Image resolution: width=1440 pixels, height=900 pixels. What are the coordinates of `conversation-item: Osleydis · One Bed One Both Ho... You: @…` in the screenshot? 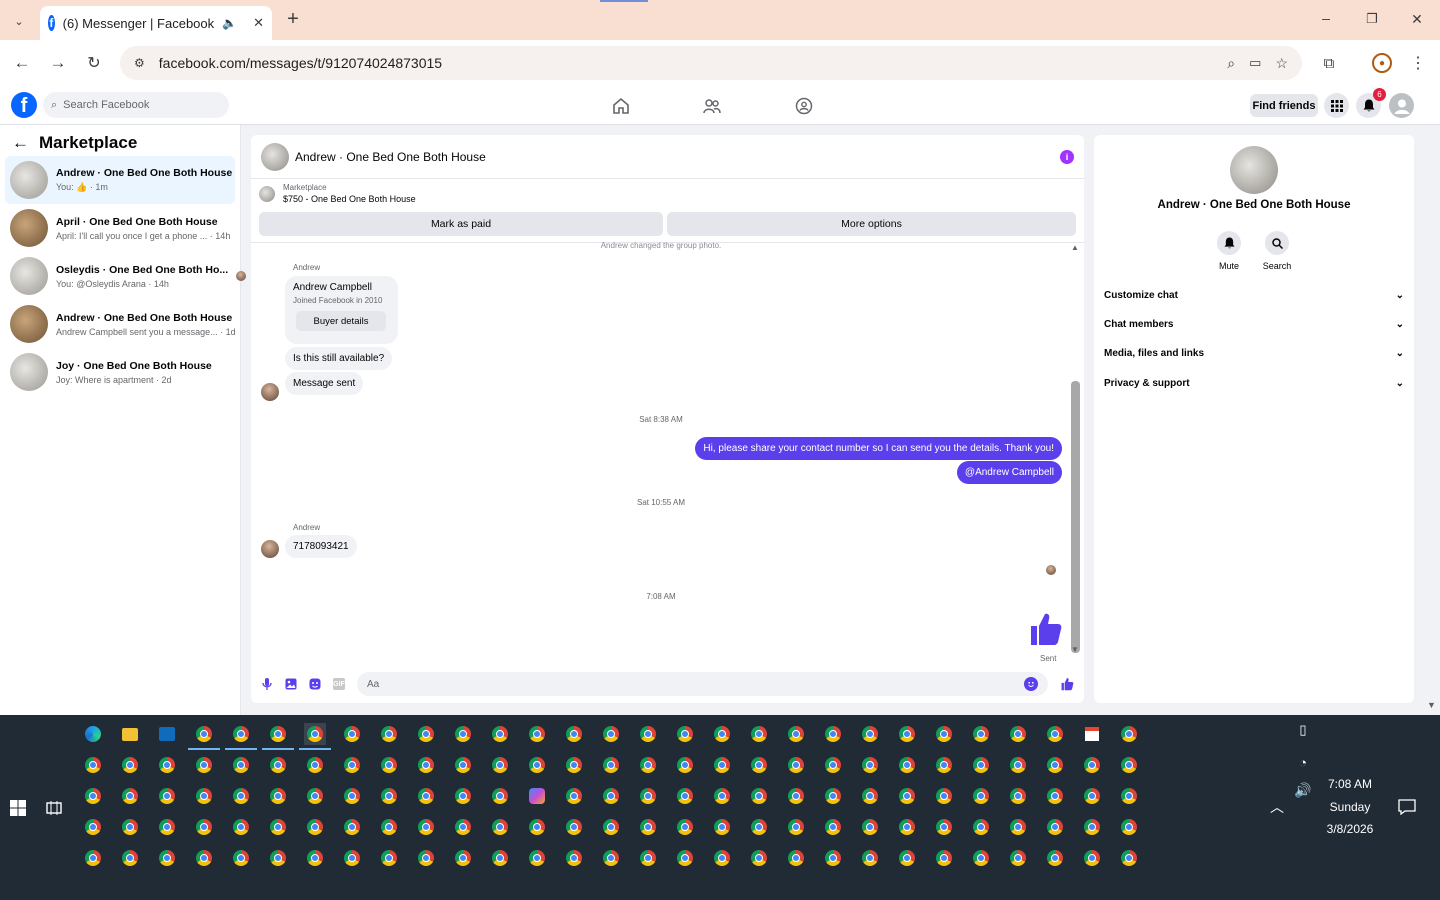 It's located at (126, 276).